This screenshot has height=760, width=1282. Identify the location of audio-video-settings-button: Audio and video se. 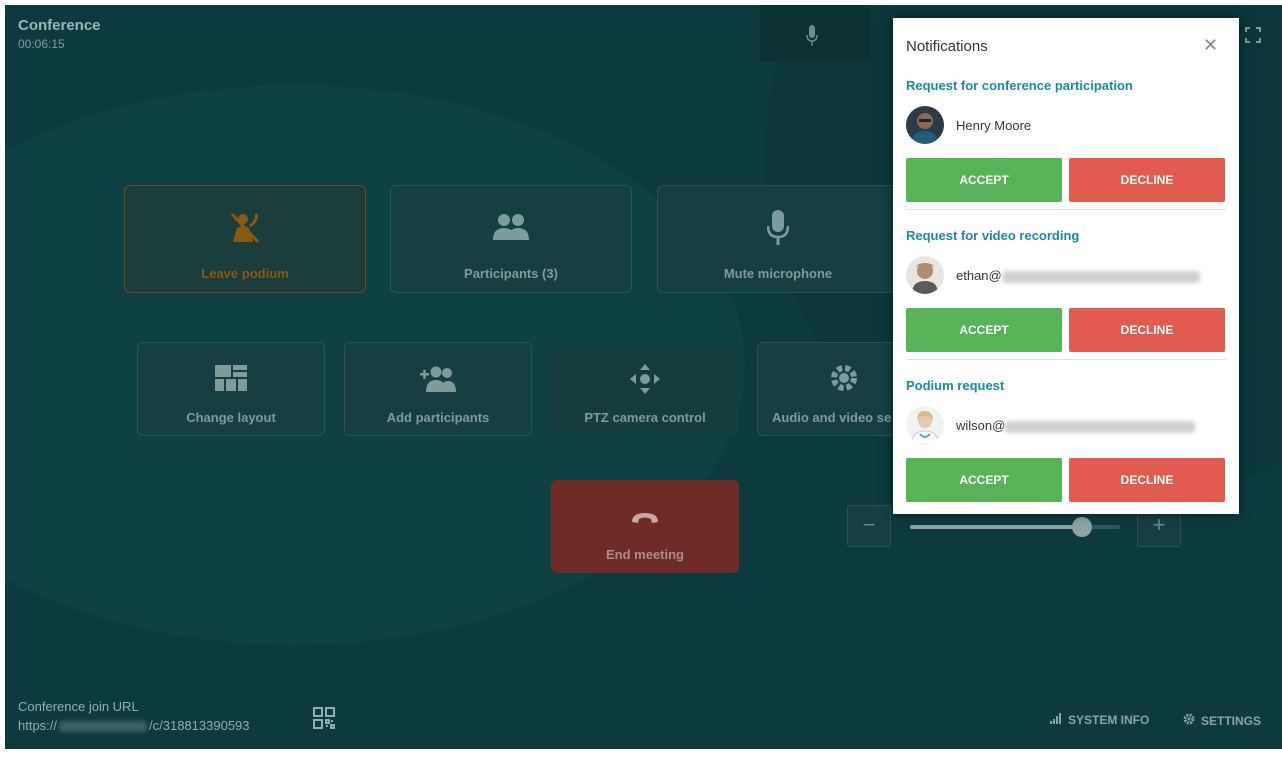
(832, 389).